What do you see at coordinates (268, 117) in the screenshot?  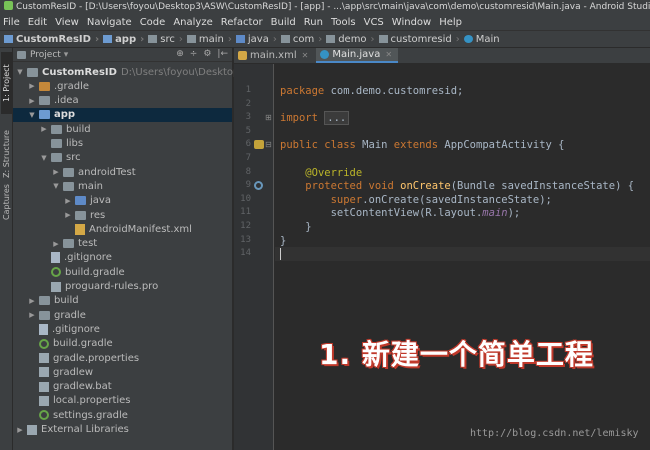 I see `fold-icon: ⊞` at bounding box center [268, 117].